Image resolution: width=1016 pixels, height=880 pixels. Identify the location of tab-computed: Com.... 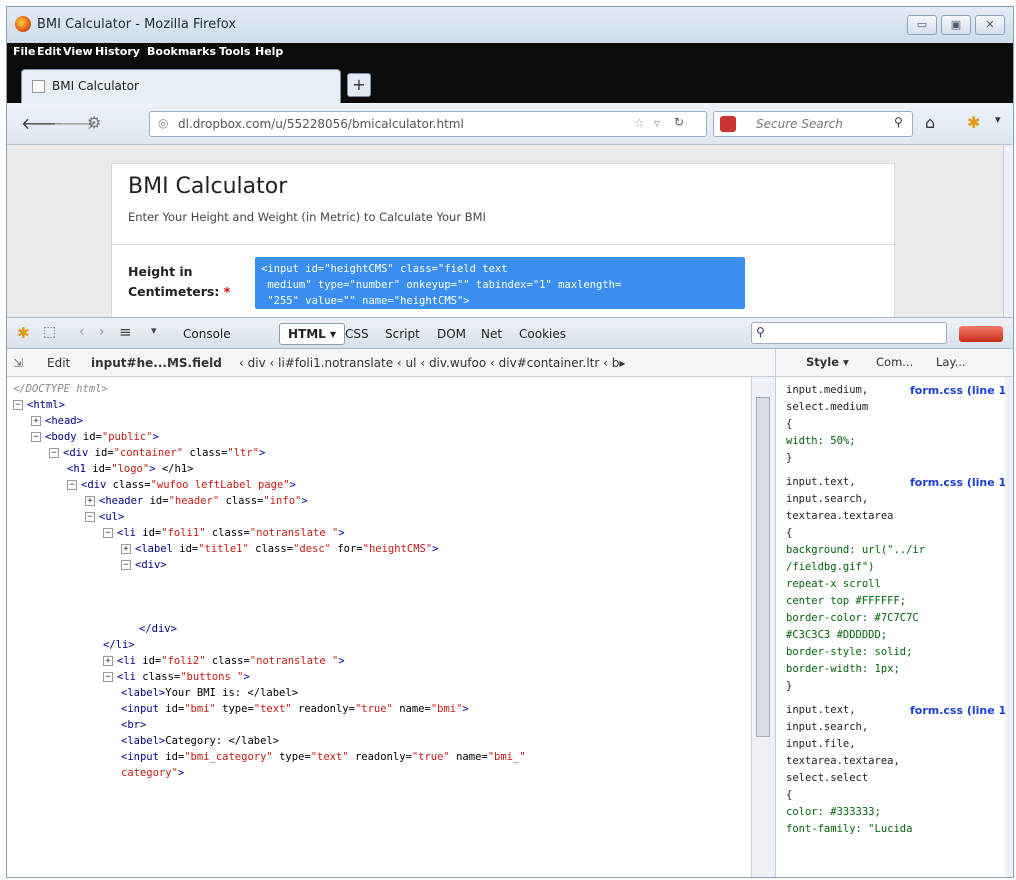
(894, 362).